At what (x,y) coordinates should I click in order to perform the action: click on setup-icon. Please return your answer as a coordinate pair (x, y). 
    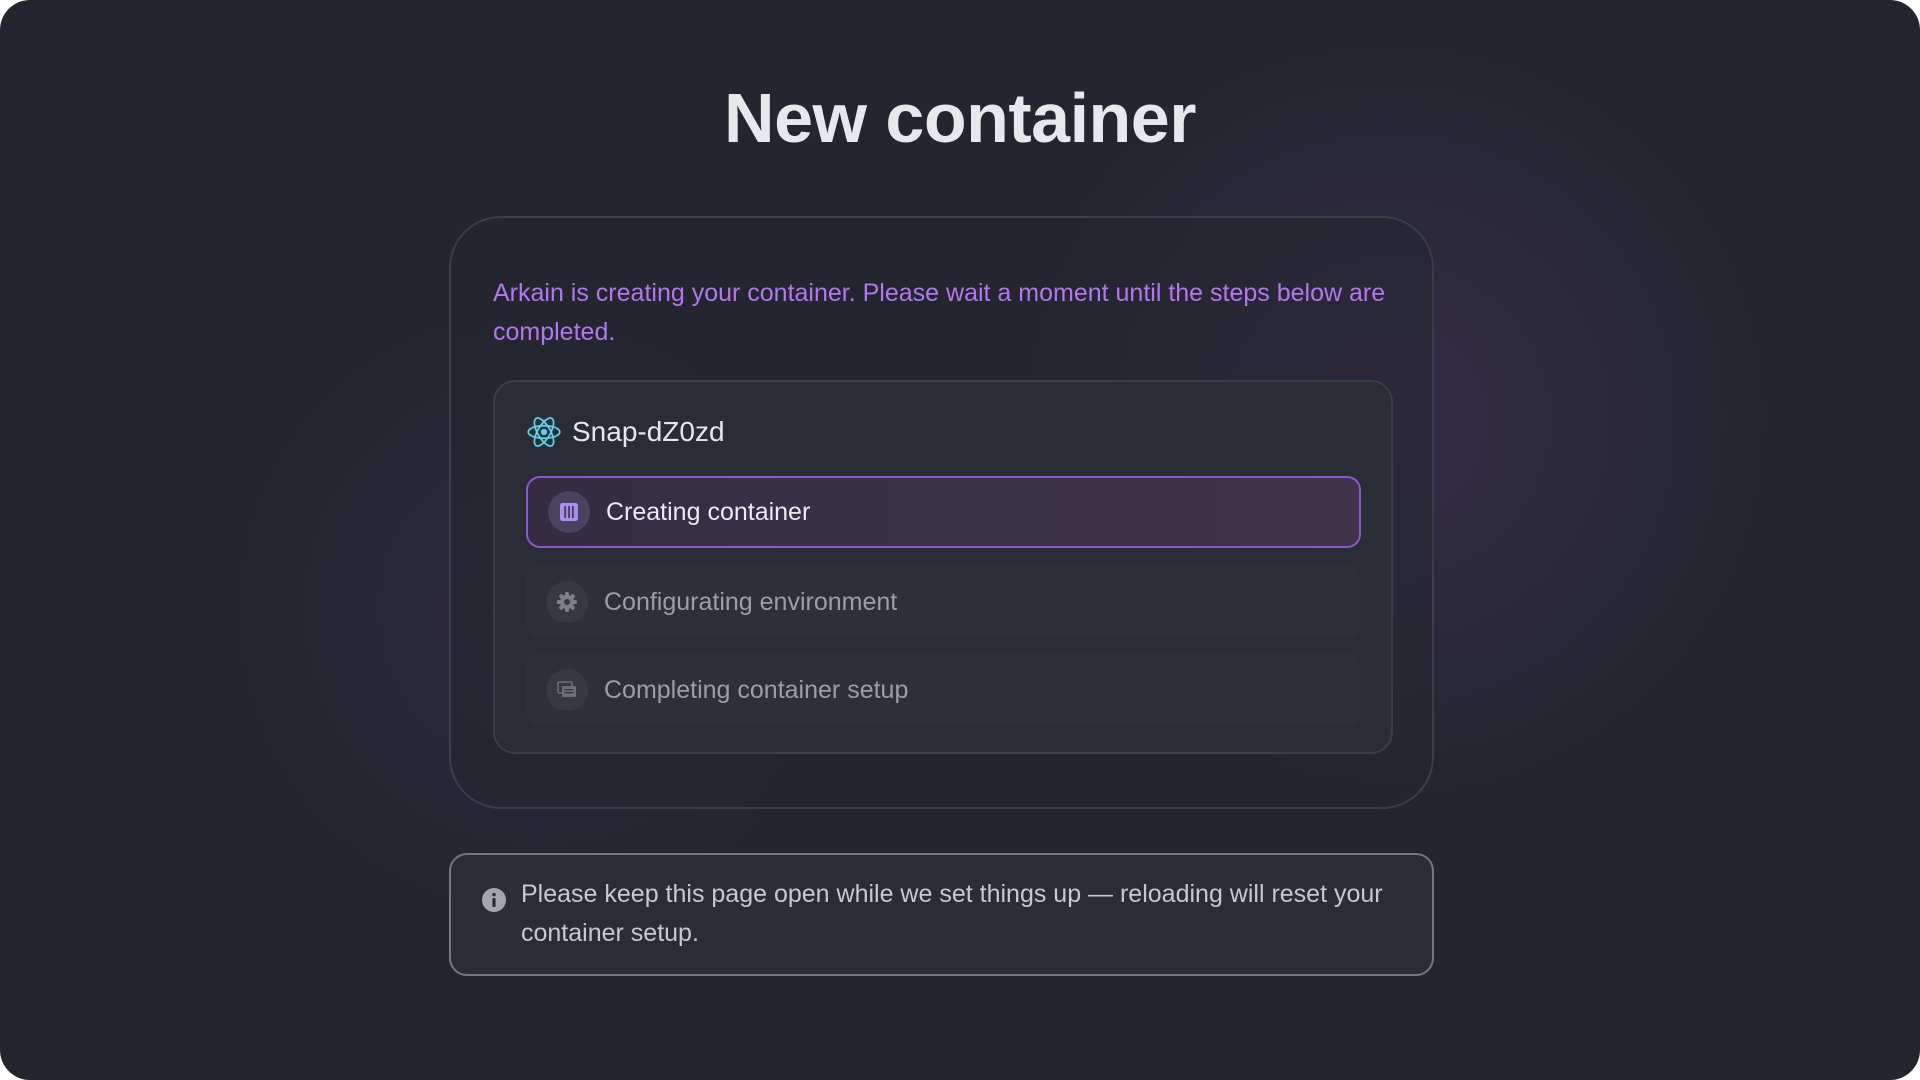
    Looking at the image, I should click on (567, 690).